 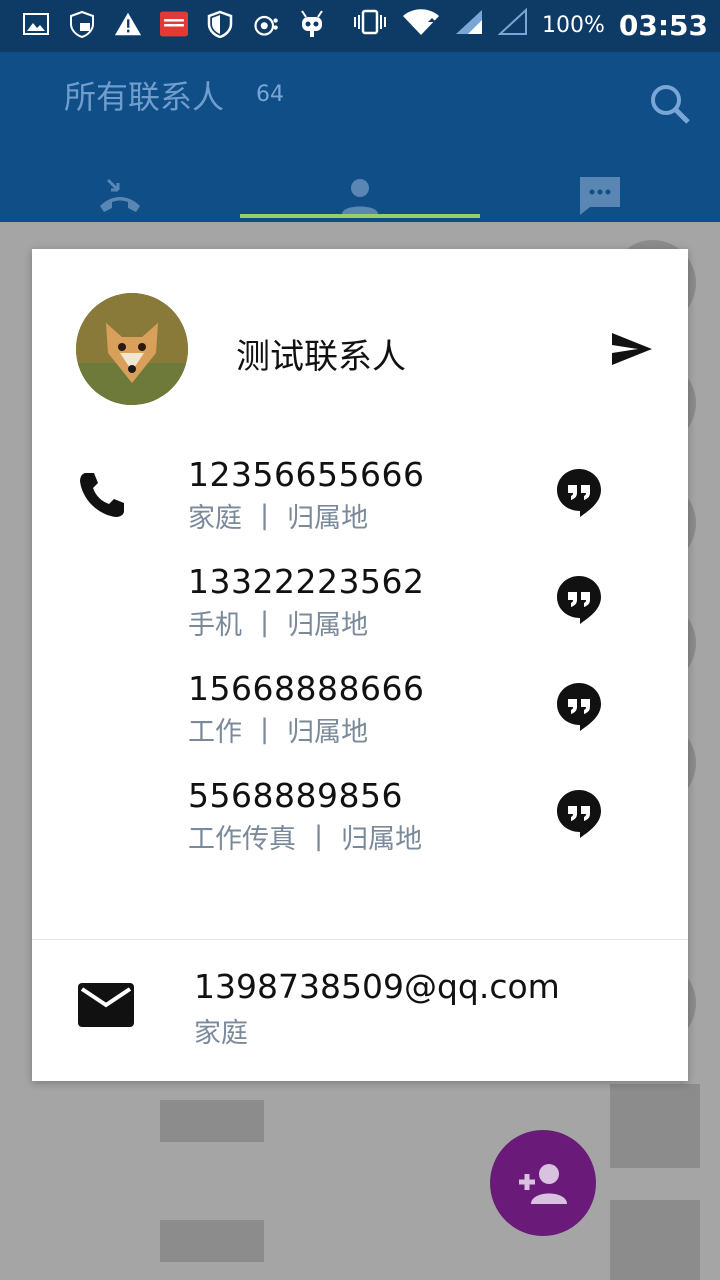 I want to click on robot-icon, so click(x=312, y=24).